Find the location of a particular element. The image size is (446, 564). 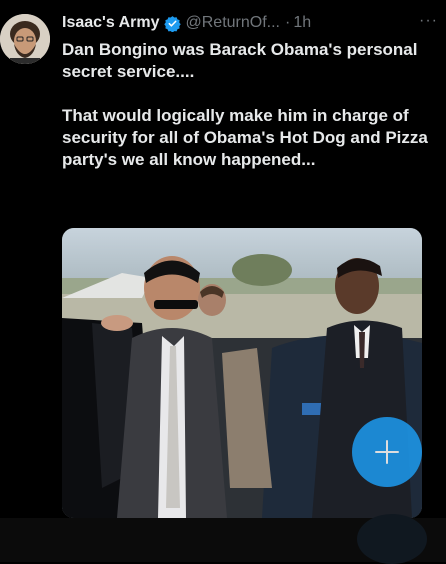

more-options-icon: ··· is located at coordinates (428, 21).